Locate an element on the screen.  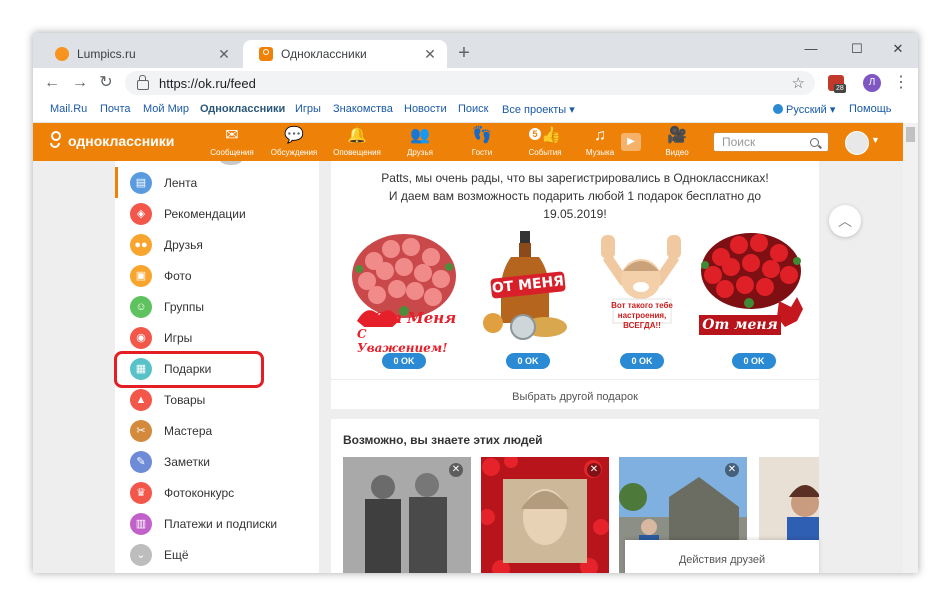
window-close-icon: ✕ is located at coordinates (898, 49).